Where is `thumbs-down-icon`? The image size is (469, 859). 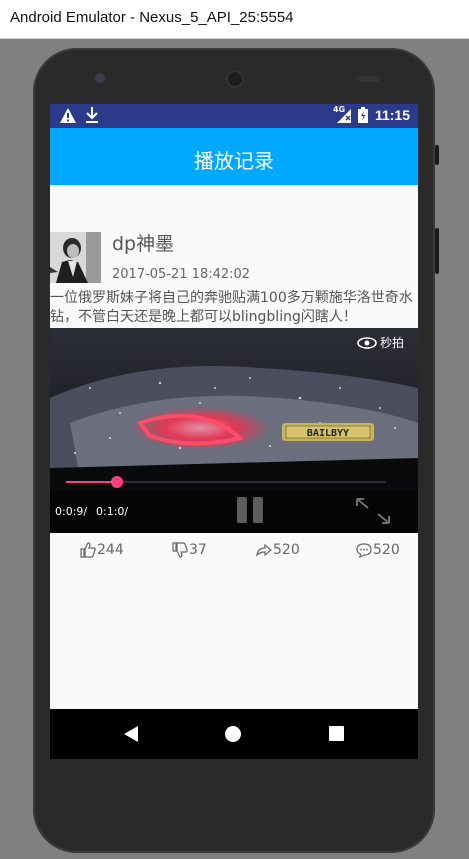 thumbs-down-icon is located at coordinates (180, 550).